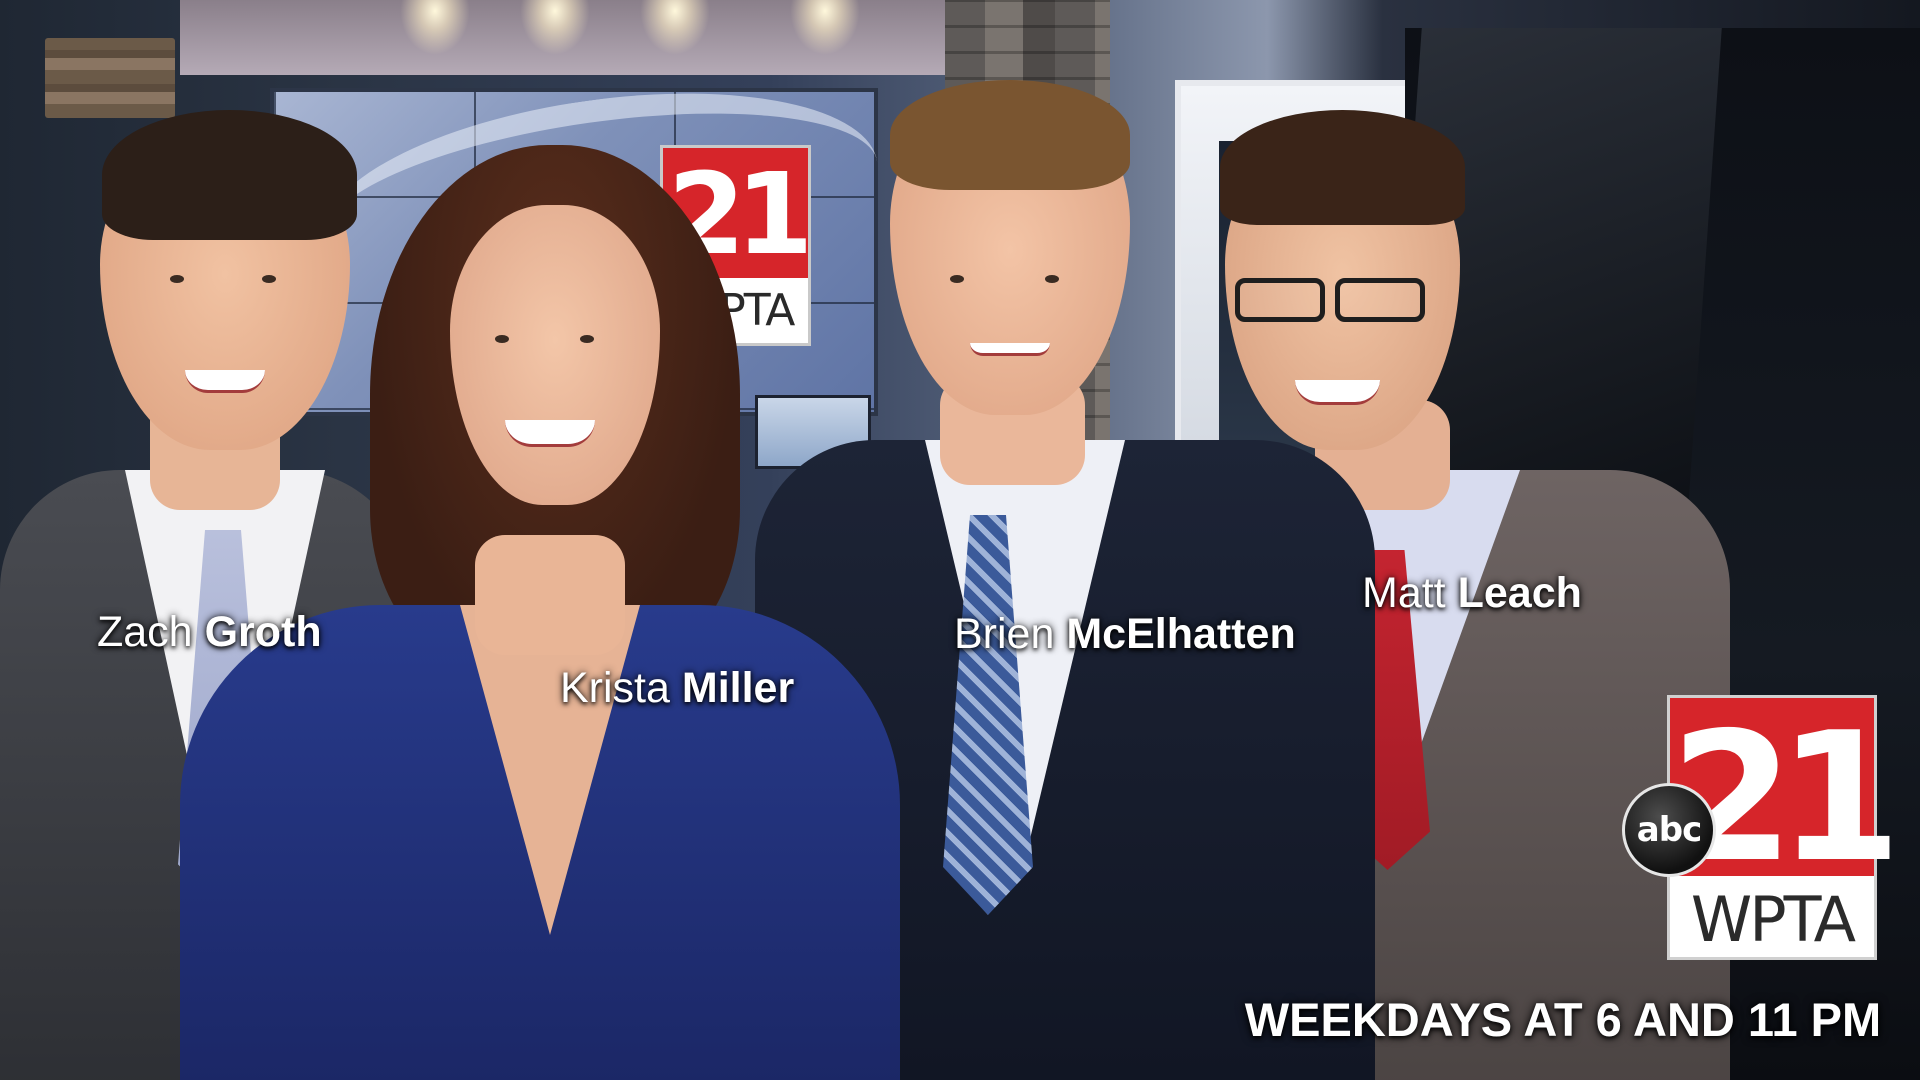  Describe the element at coordinates (1404, 593) in the screenshot. I see `first-name: Matt` at that location.